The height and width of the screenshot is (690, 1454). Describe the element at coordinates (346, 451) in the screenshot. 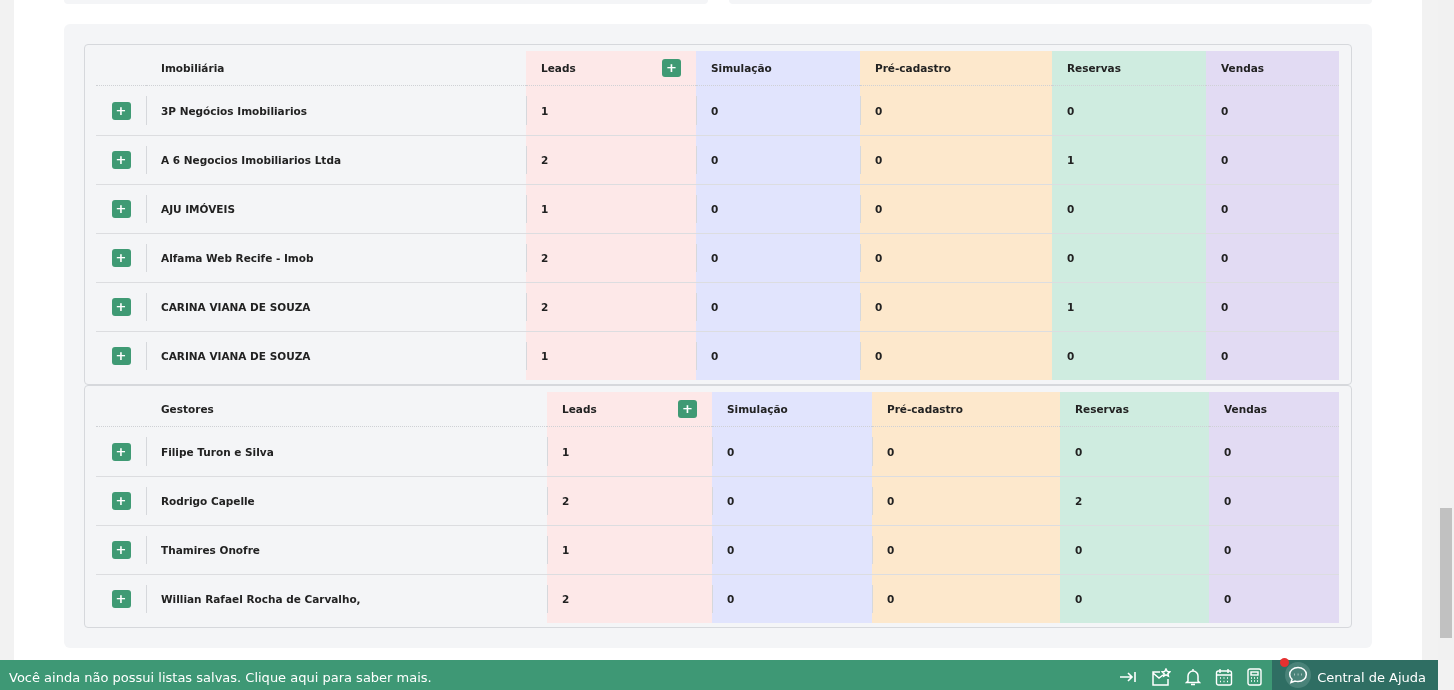

I see `table-cell: Filipe Turon e Silva` at that location.